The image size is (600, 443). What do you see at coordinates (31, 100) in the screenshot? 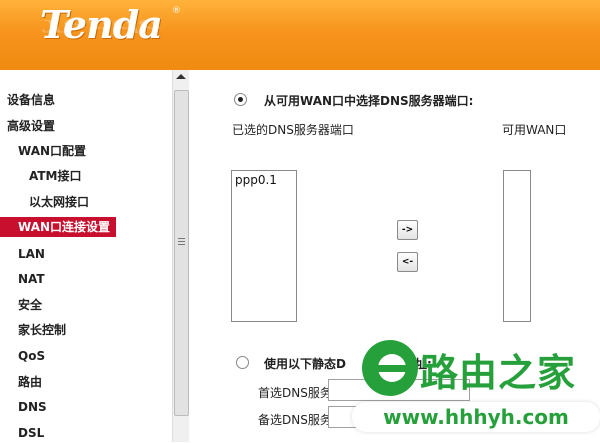
I see `sidebar-item-device-info: 设备信息` at bounding box center [31, 100].